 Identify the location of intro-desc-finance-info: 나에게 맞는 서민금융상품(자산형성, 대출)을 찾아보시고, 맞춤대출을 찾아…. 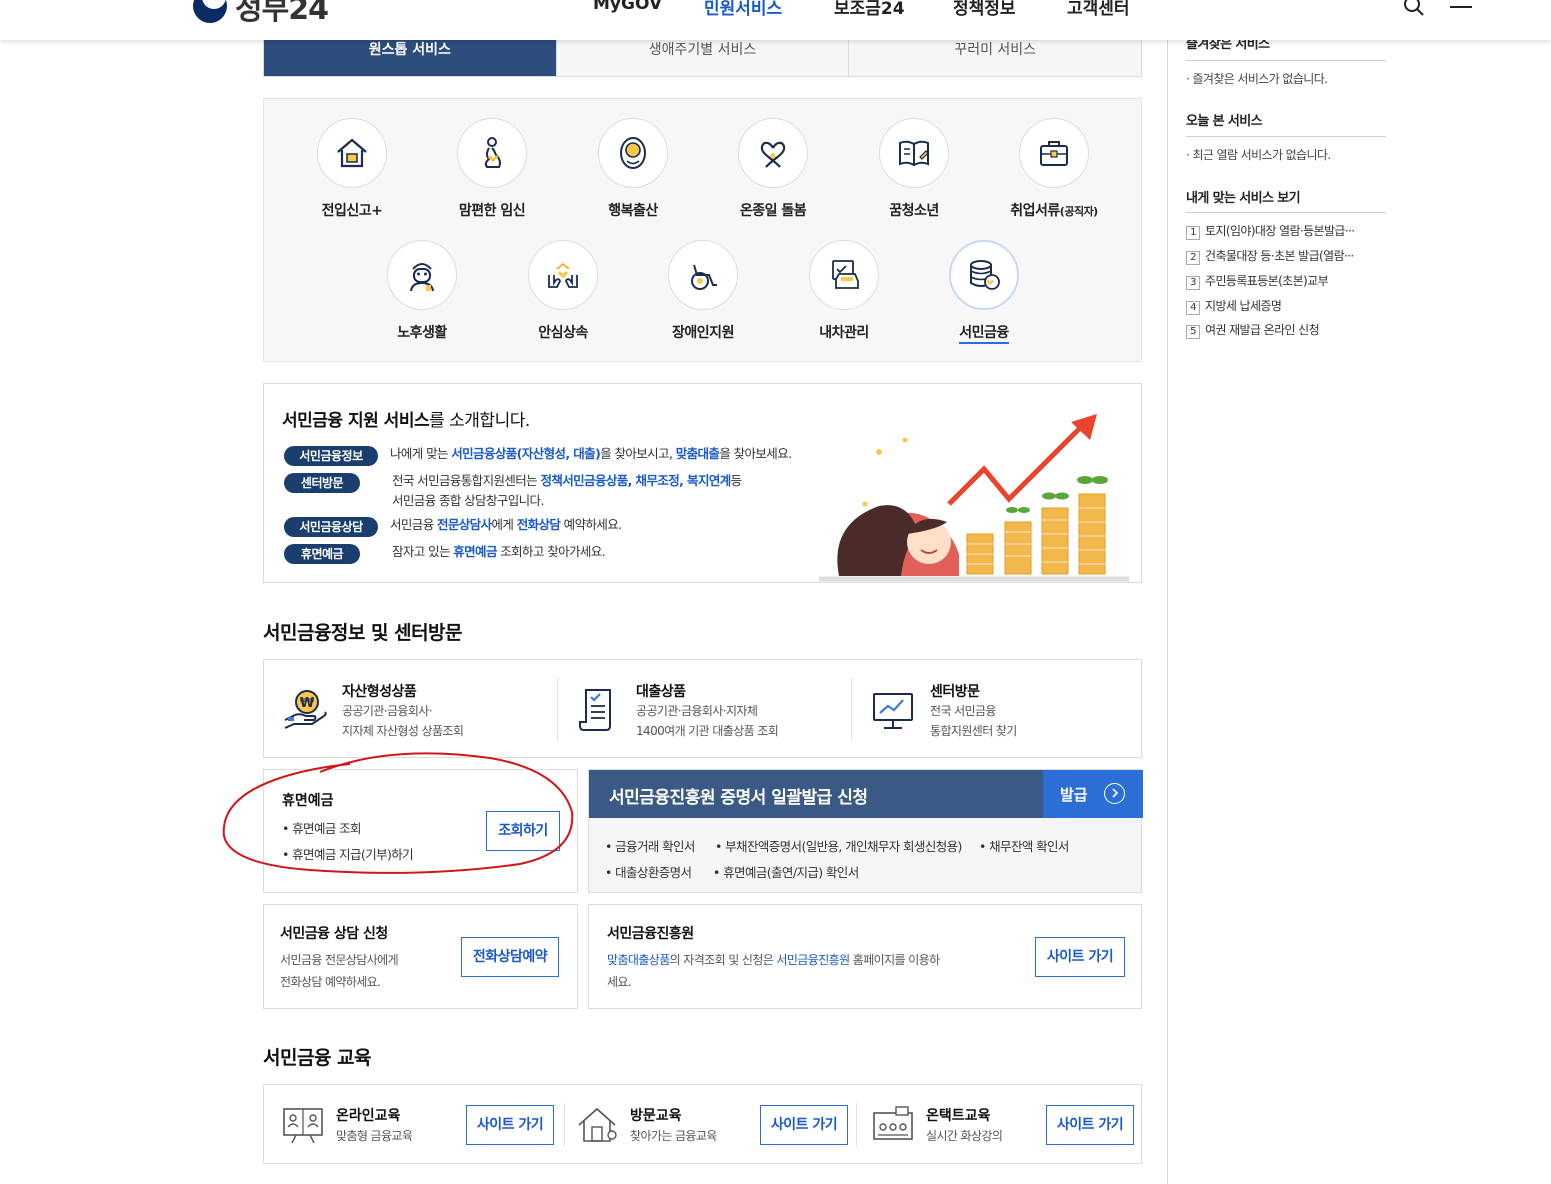
(591, 453).